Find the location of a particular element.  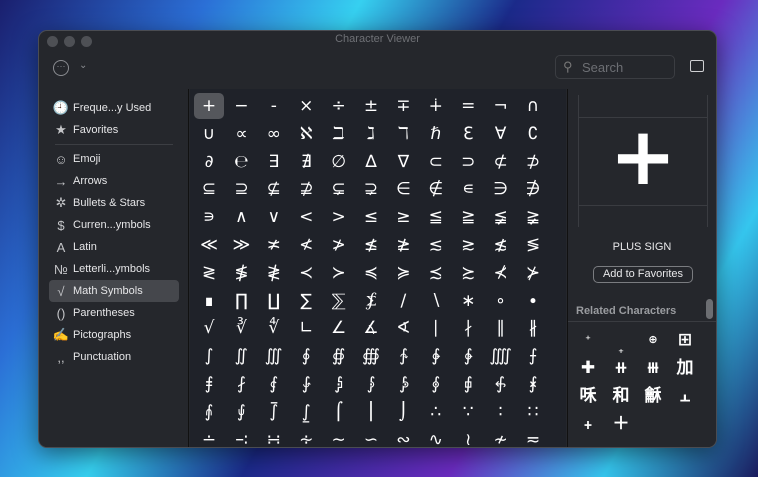

character-cell: ∜ is located at coordinates (274, 328).